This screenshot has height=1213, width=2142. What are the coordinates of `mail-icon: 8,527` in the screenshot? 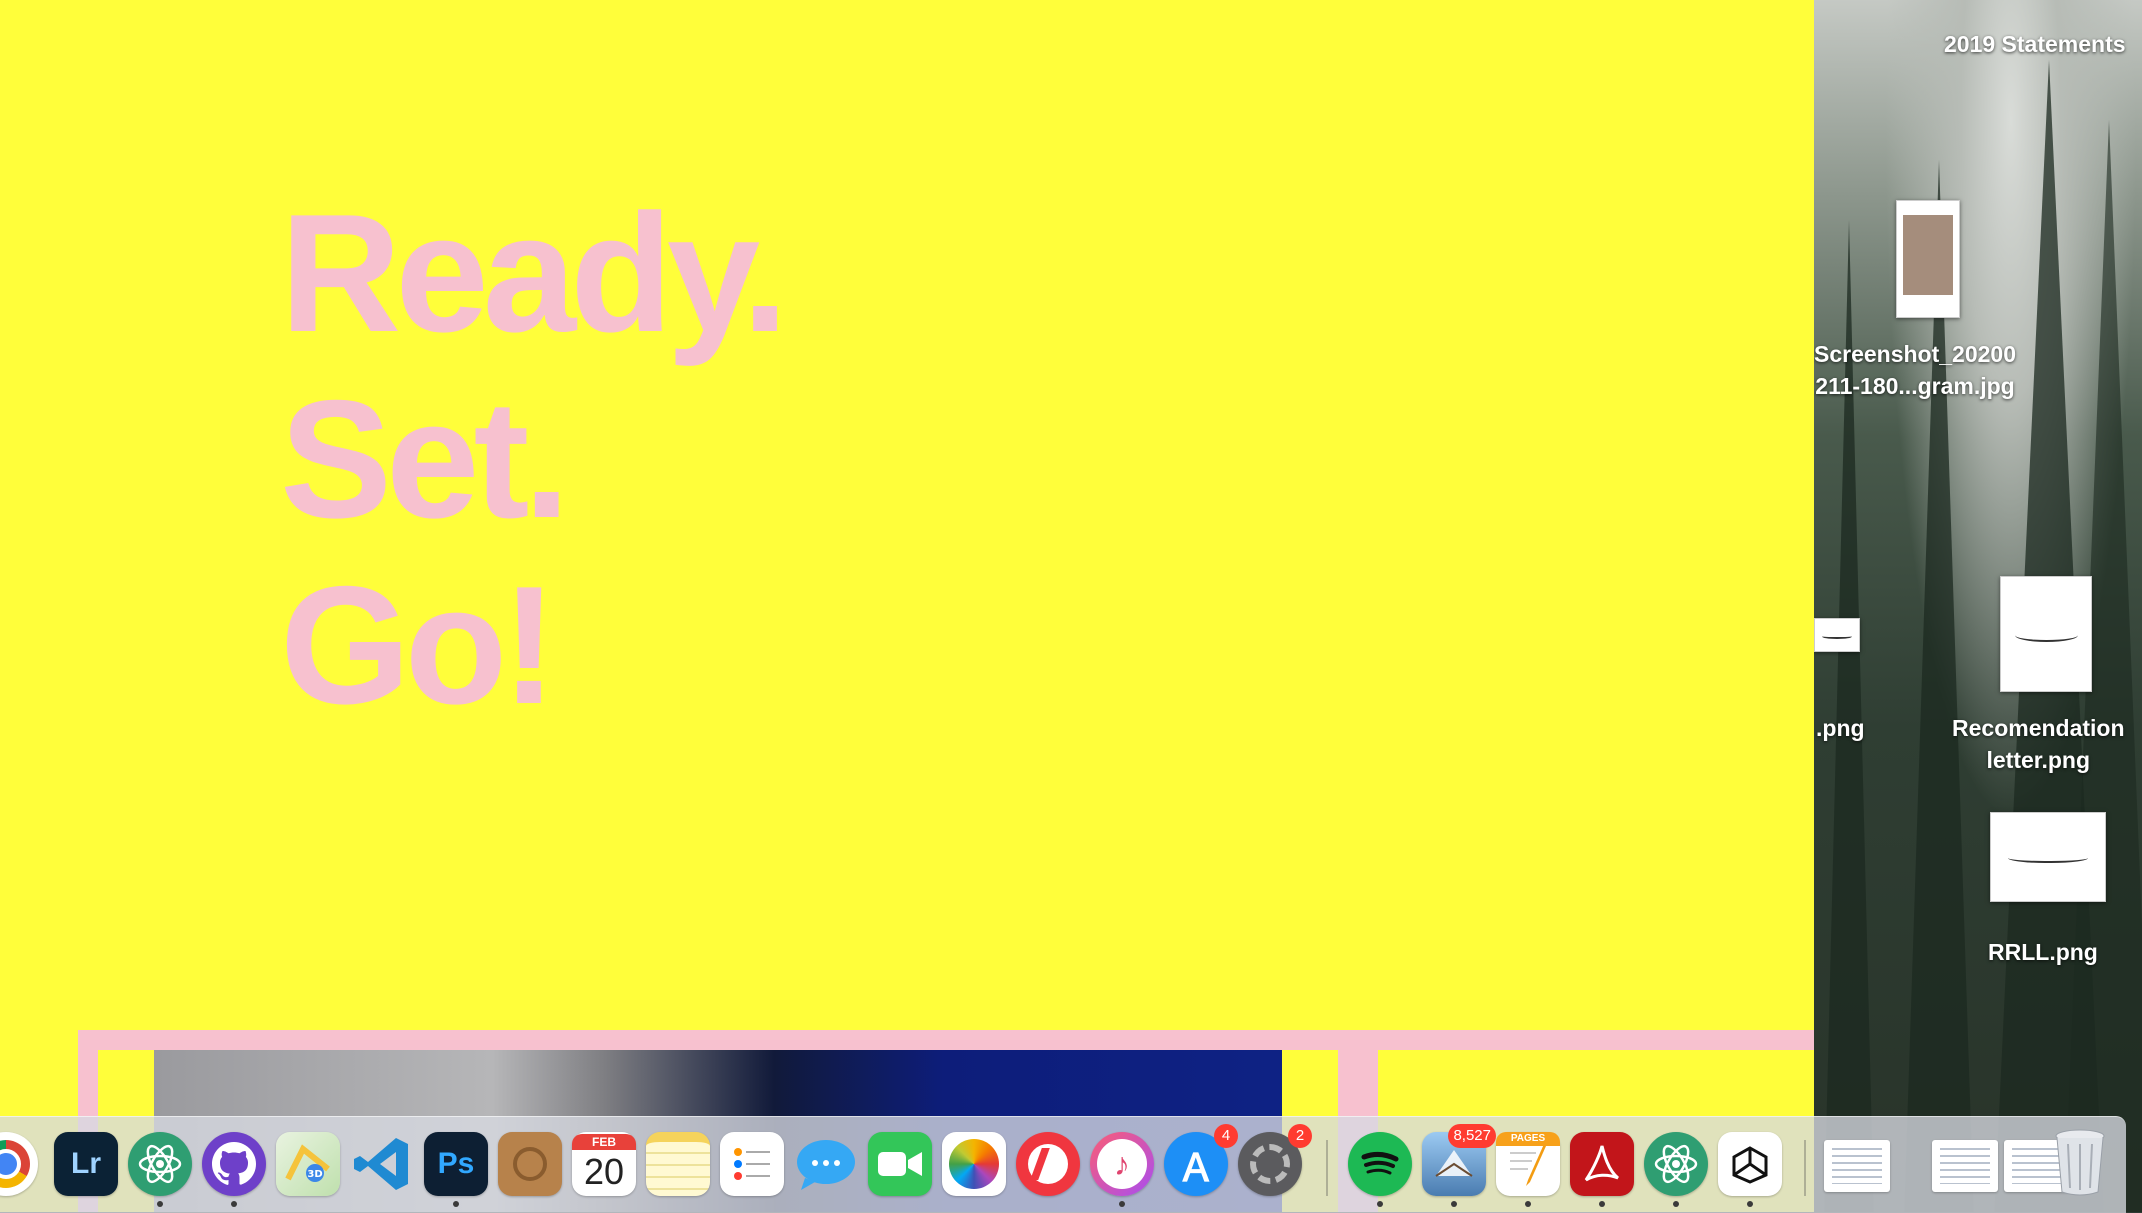 It's located at (1459, 1160).